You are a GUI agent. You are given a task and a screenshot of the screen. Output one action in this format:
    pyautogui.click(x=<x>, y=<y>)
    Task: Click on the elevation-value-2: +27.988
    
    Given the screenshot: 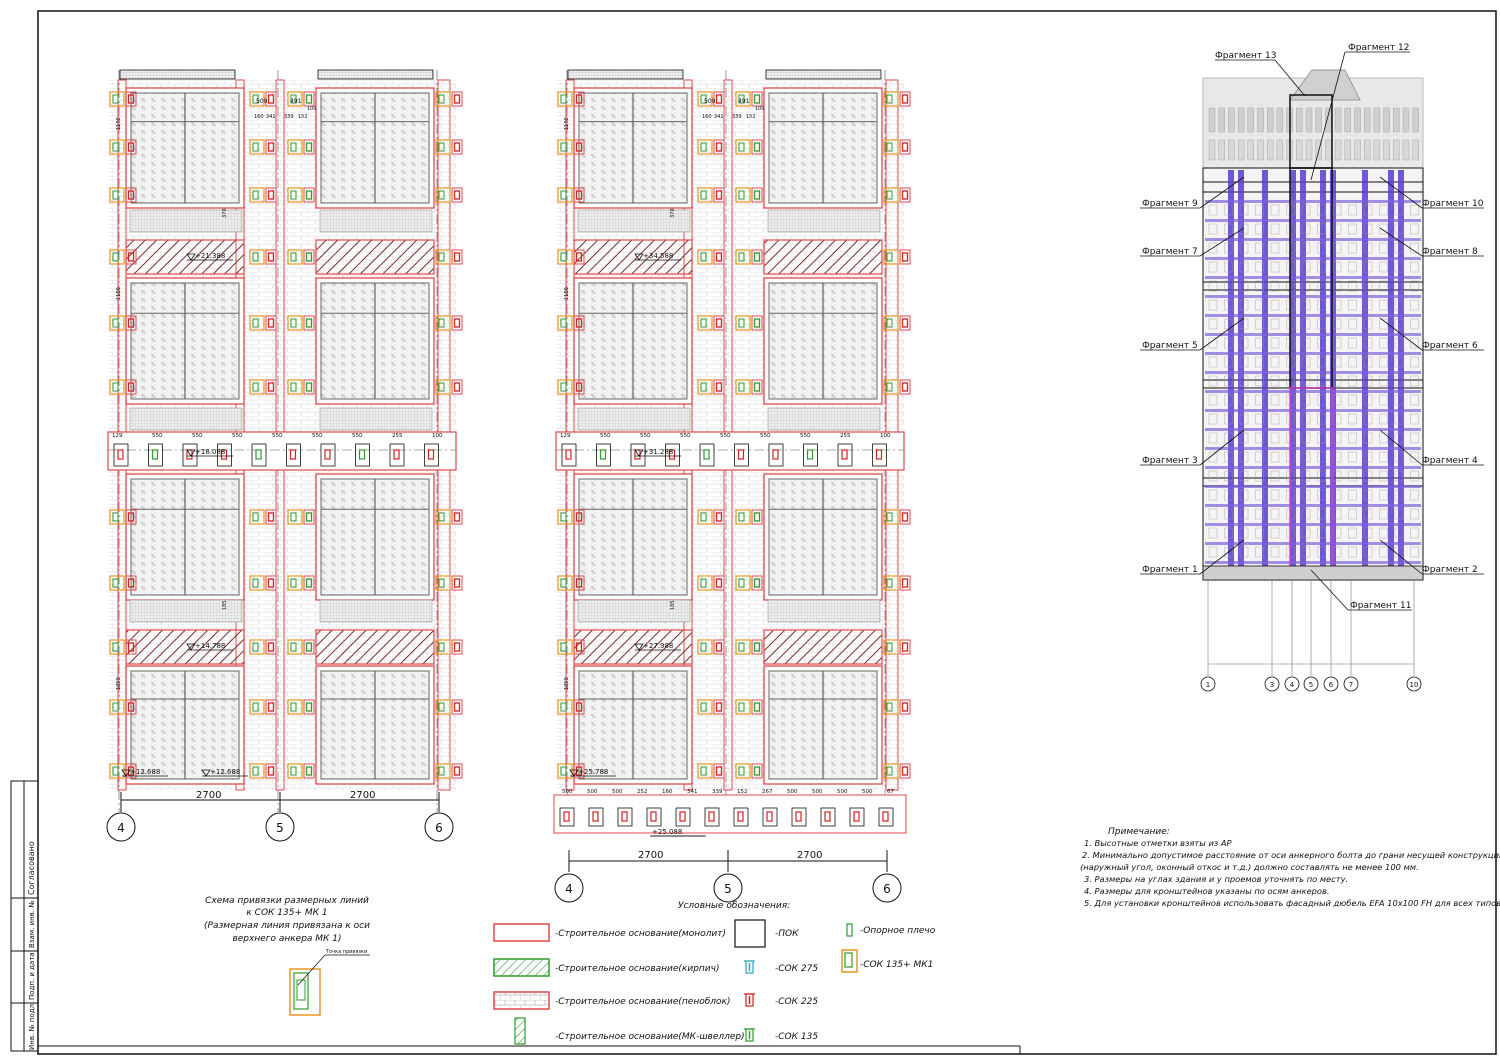 What is the action you would take?
    pyautogui.click(x=658, y=646)
    